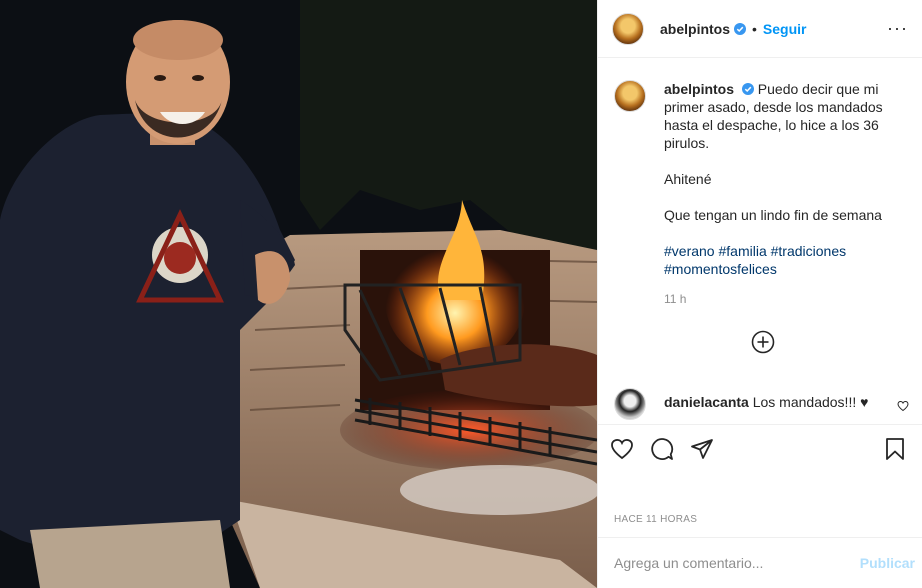 The width and height of the screenshot is (922, 588). Describe the element at coordinates (809, 251) in the screenshot. I see `hashtag-link: #tradiciones` at that location.